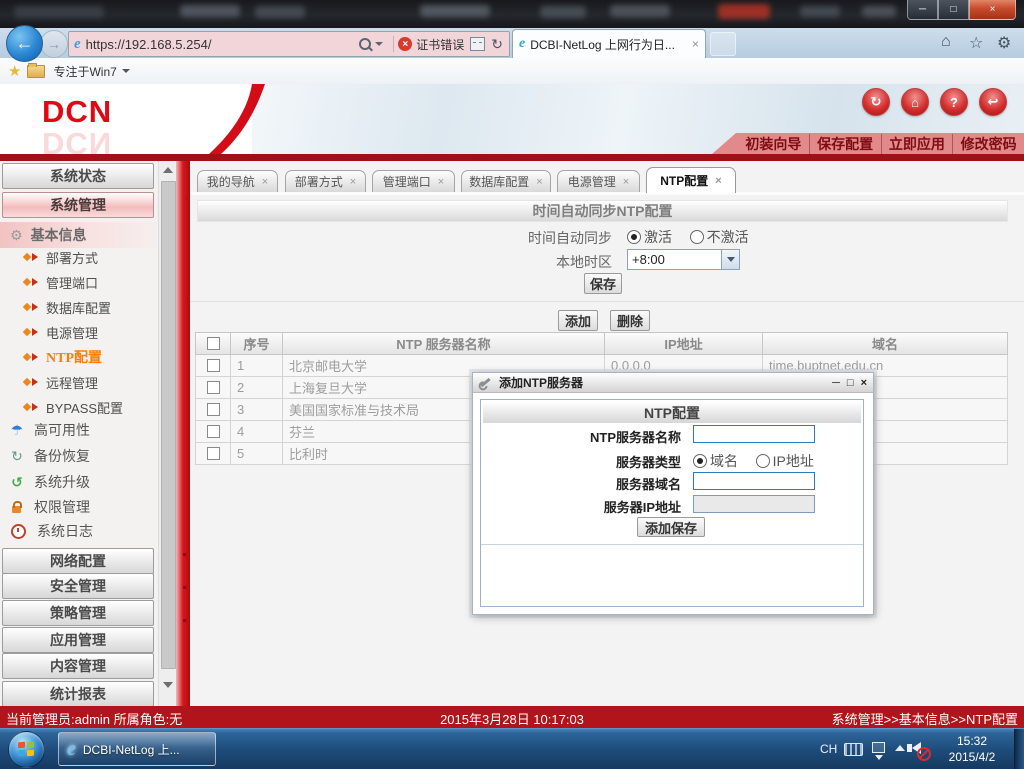 The image size is (1024, 769). What do you see at coordinates (379, 44) in the screenshot?
I see `search-dropdown-icon` at bounding box center [379, 44].